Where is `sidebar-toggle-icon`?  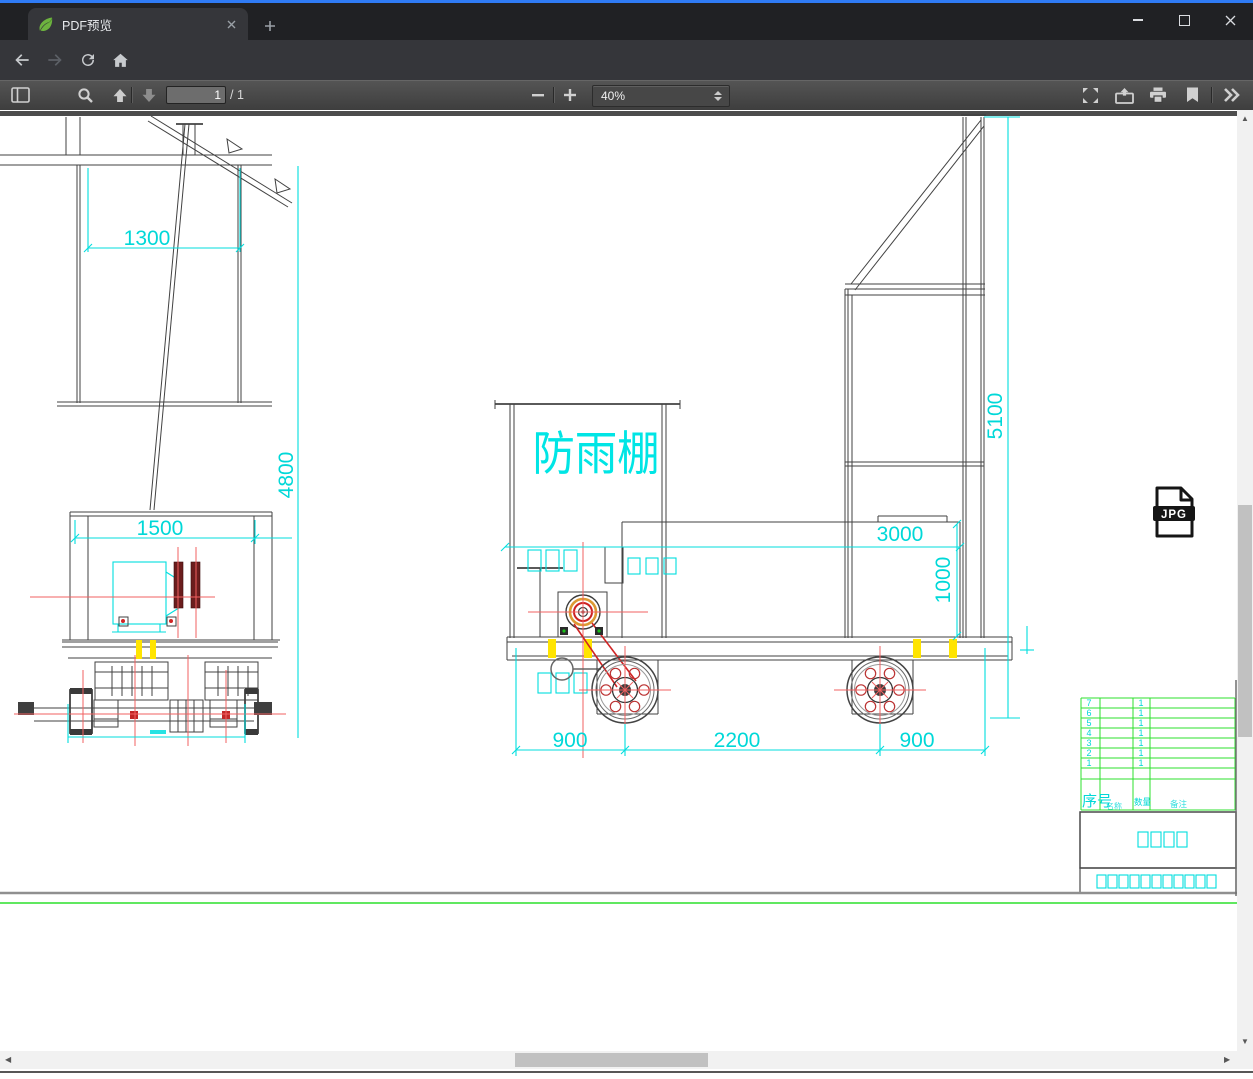 sidebar-toggle-icon is located at coordinates (20, 95).